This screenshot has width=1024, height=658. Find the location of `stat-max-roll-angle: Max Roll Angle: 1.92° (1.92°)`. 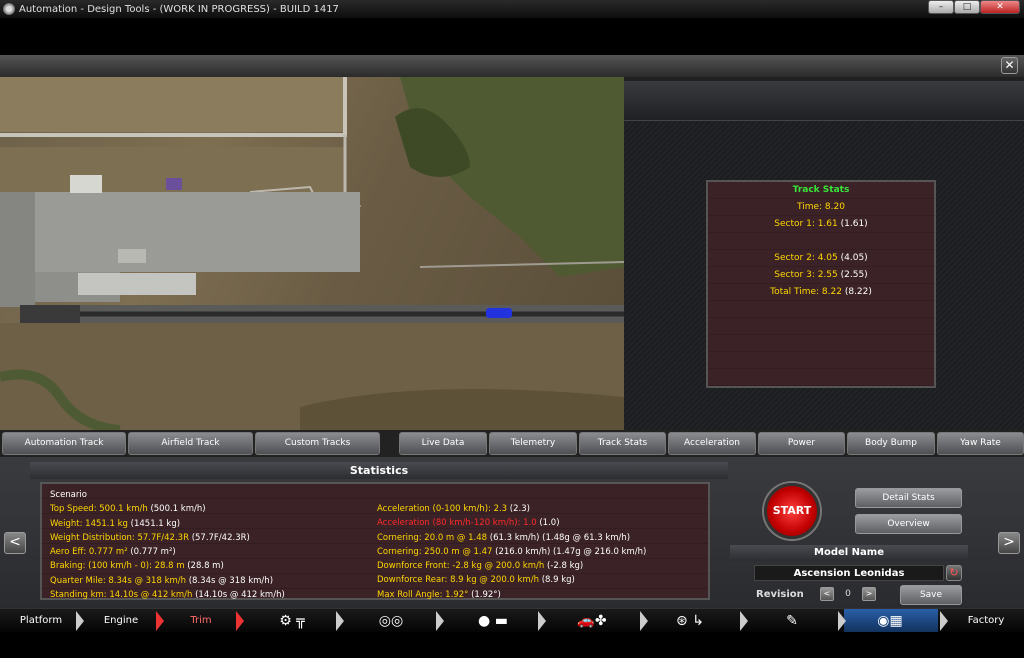

stat-max-roll-angle: Max Roll Angle: 1.92° (1.92°) is located at coordinates (439, 594).